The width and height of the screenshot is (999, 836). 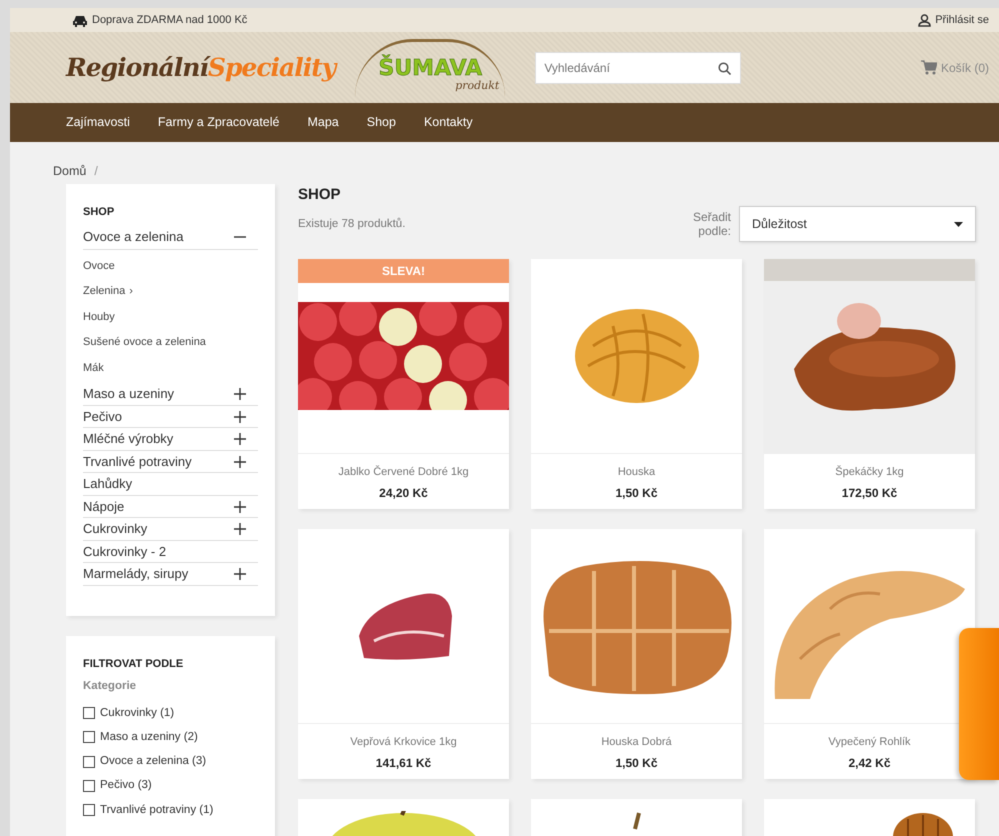 I want to click on product-price: 2,42 Kč, so click(x=869, y=763).